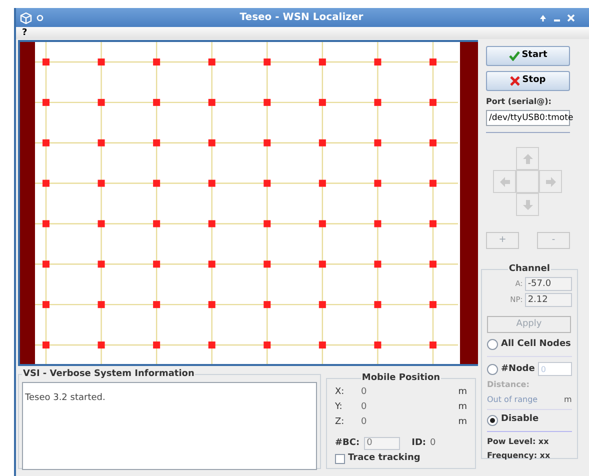 This screenshot has width=589, height=476. Describe the element at coordinates (548, 299) in the screenshot. I see `channel-field: 2.12` at that location.